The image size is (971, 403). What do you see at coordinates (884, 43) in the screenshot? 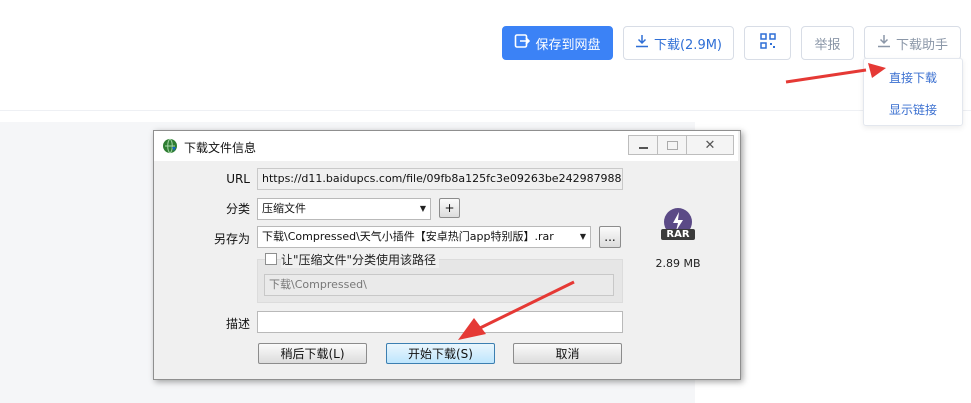
I see `download-helper-icon` at bounding box center [884, 43].